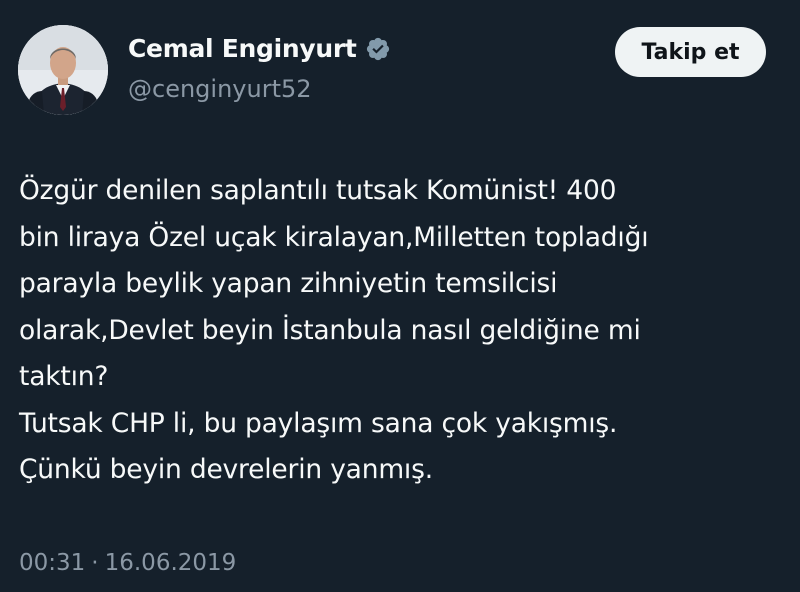 The image size is (800, 592). I want to click on author-handle: @cenginyurt52, so click(220, 89).